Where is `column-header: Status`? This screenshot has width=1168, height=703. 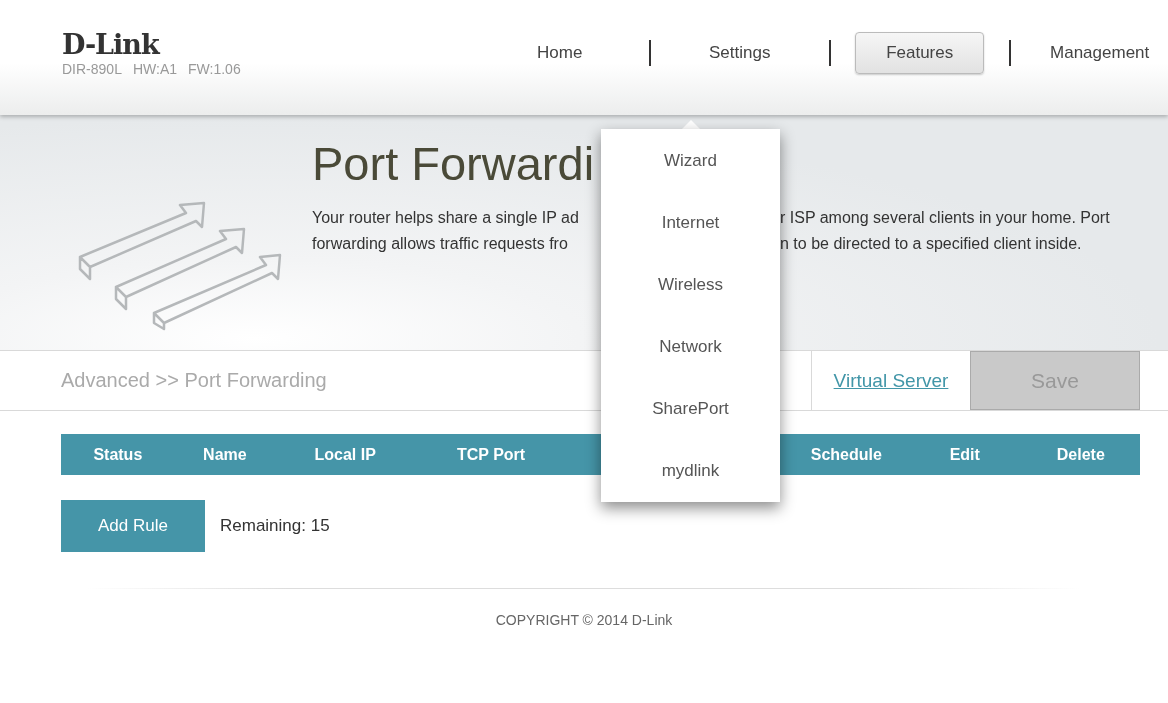 column-header: Status is located at coordinates (118, 454).